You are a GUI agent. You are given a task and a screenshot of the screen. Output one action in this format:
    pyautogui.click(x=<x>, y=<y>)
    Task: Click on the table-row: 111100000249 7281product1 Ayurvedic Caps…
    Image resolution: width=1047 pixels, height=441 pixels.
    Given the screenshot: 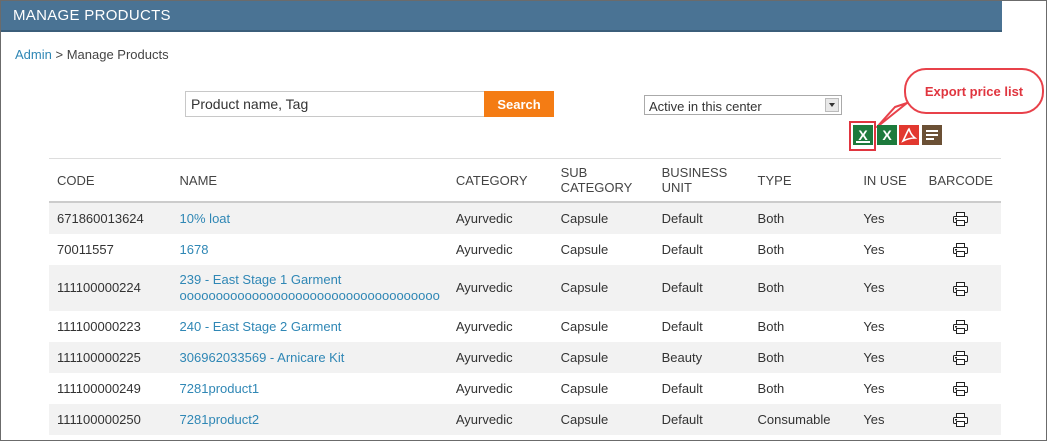 What is the action you would take?
    pyautogui.click(x=525, y=388)
    